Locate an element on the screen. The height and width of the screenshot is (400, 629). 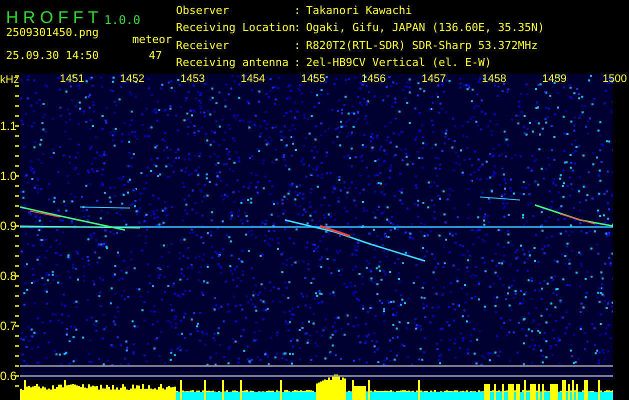
level-tick-label: 0.7 is located at coordinates (8, 326).